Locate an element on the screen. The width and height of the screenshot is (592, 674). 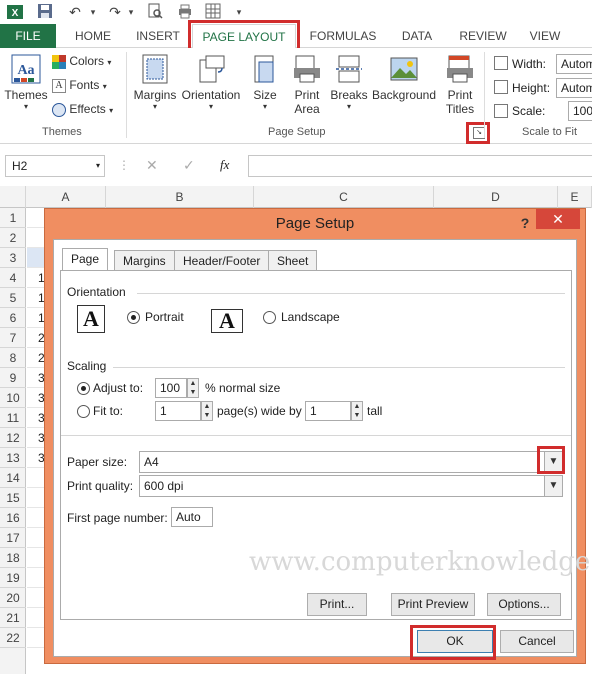
excel-app-icon: X is located at coordinates (15, 12).